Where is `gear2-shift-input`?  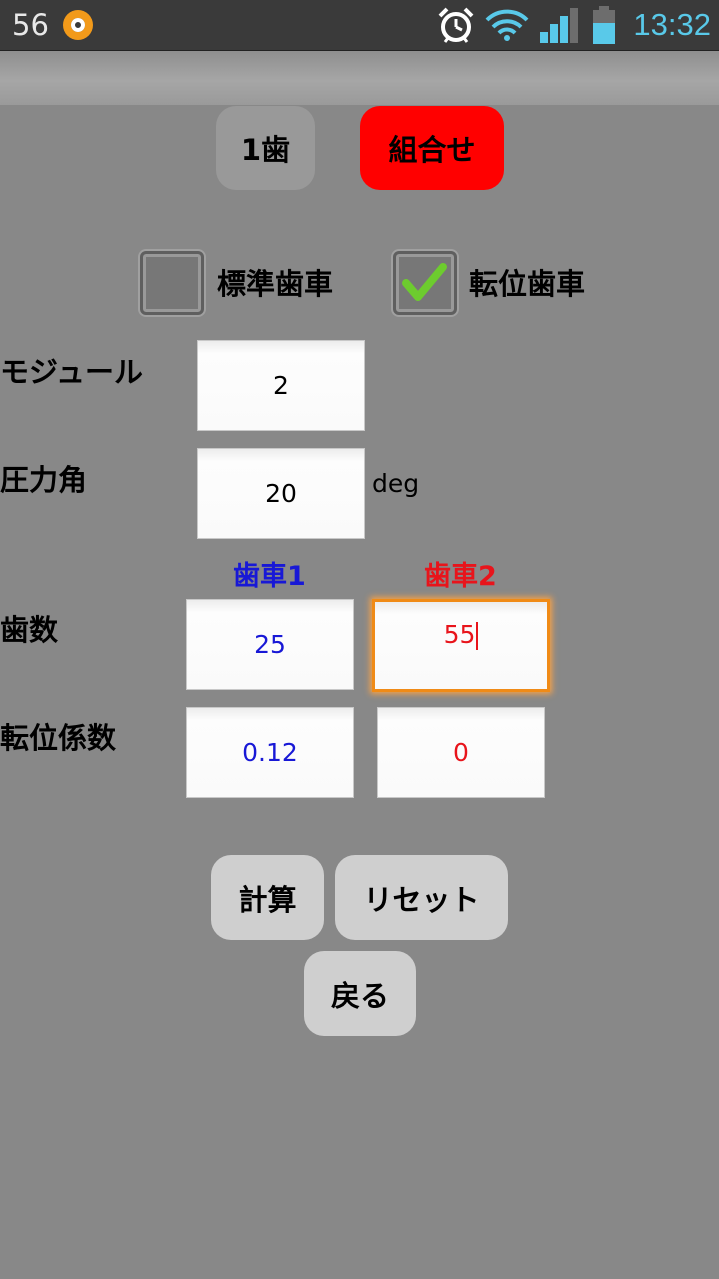 gear2-shift-input is located at coordinates (461, 752).